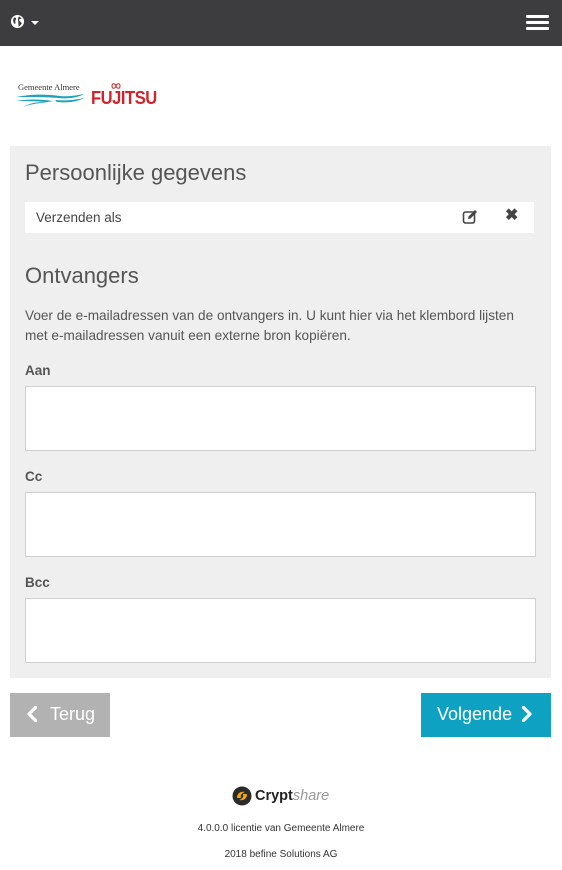 The image size is (562, 870). I want to click on back-button: Terug, so click(60, 715).